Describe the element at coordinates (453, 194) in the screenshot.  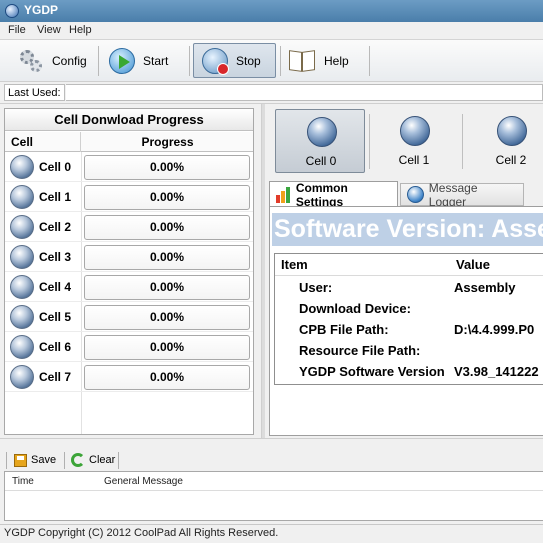
I see `tab-label: Message Logger` at that location.